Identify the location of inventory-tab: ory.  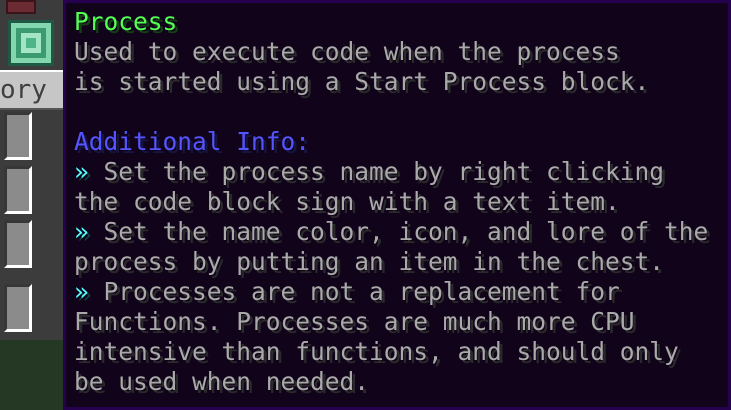
(33, 90).